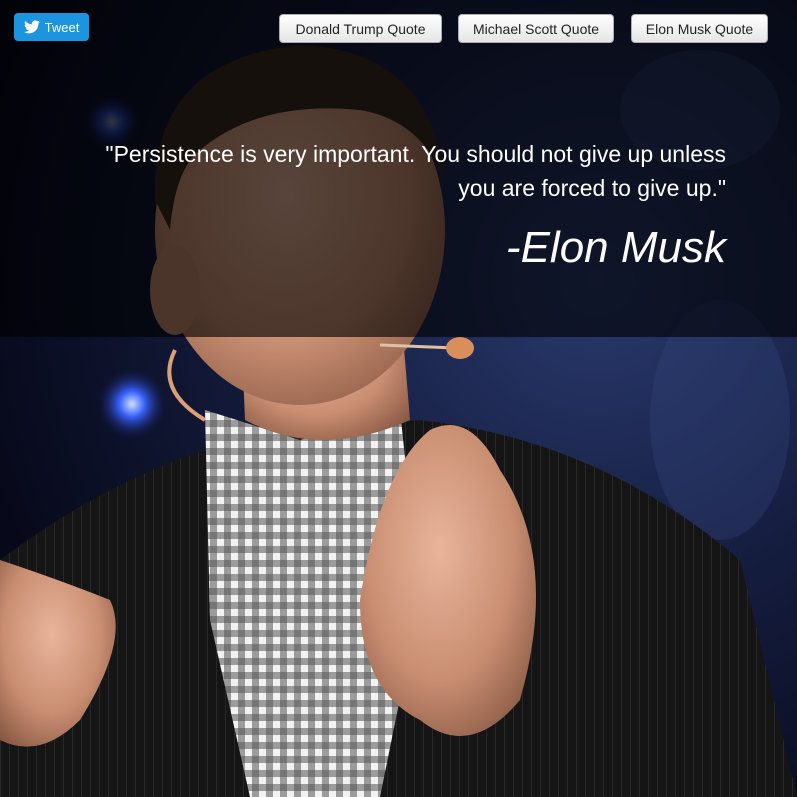 The height and width of the screenshot is (797, 797). I want to click on tweet-label: Tweet, so click(62, 27).